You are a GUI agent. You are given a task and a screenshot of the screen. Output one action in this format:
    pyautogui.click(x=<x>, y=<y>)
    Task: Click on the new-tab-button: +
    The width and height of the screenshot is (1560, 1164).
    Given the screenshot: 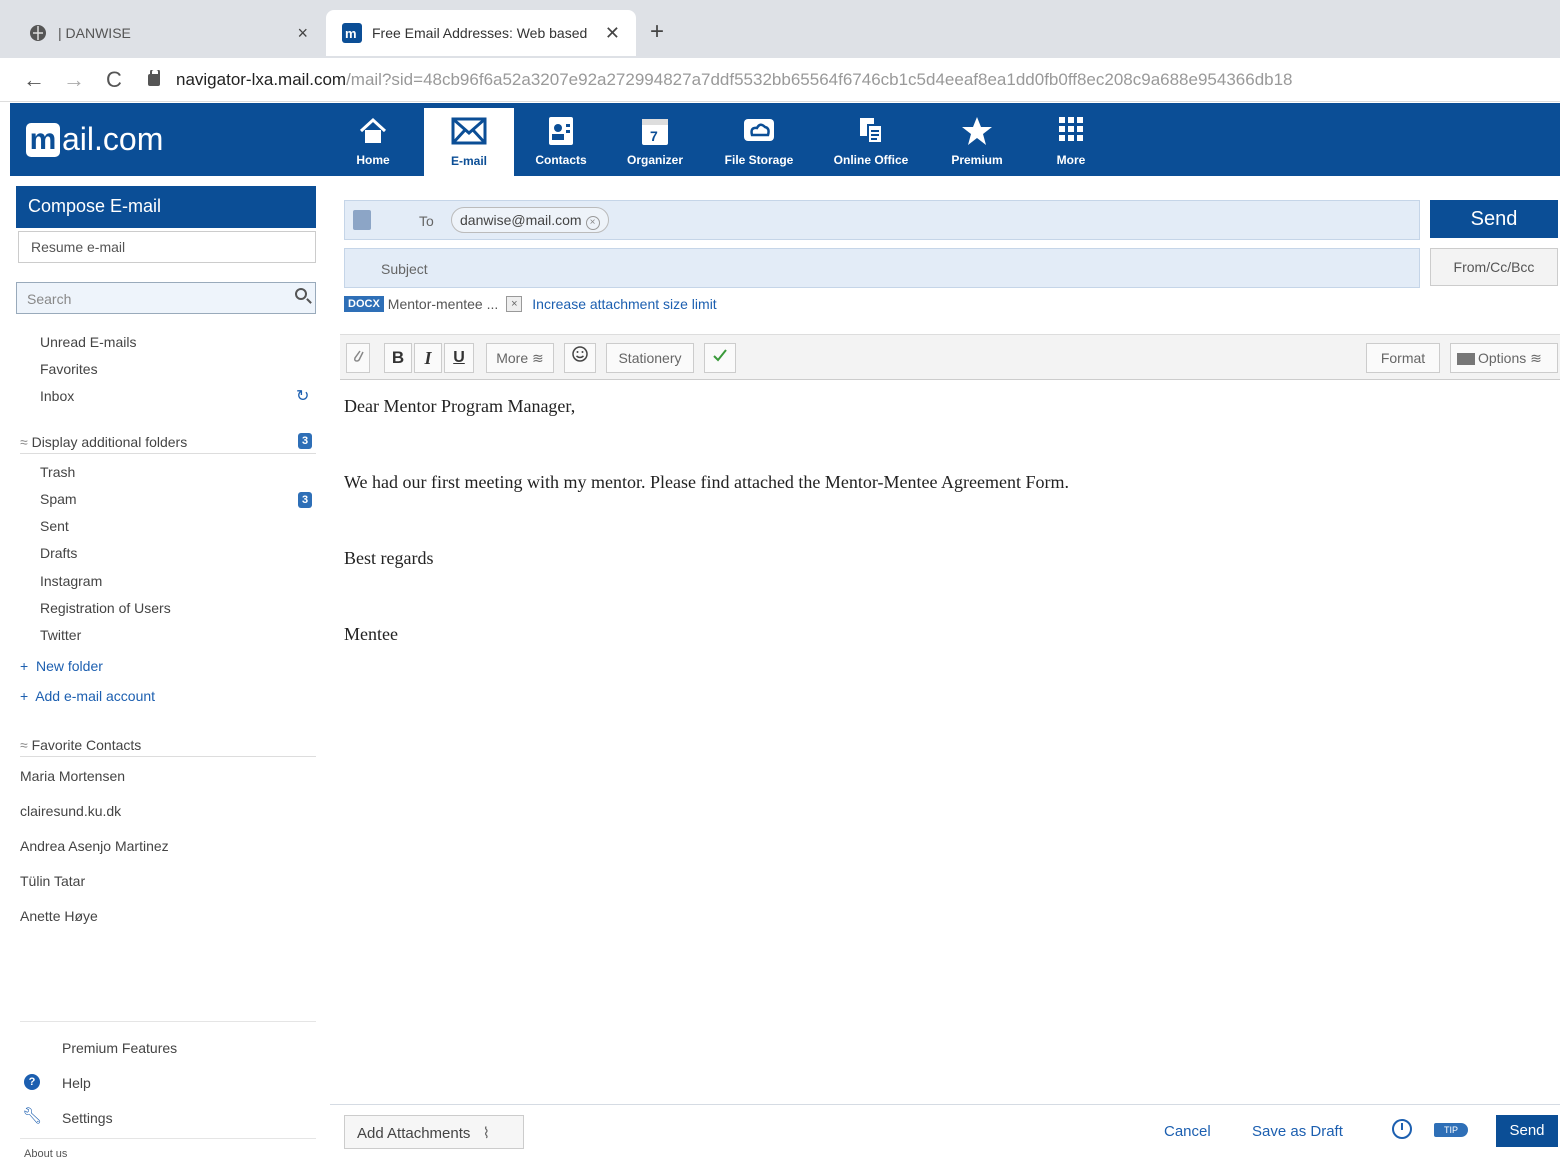 What is the action you would take?
    pyautogui.click(x=657, y=32)
    